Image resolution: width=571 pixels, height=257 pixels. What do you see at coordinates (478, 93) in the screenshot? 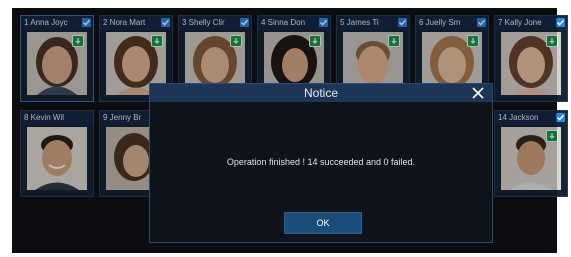
I see `close-icon` at bounding box center [478, 93].